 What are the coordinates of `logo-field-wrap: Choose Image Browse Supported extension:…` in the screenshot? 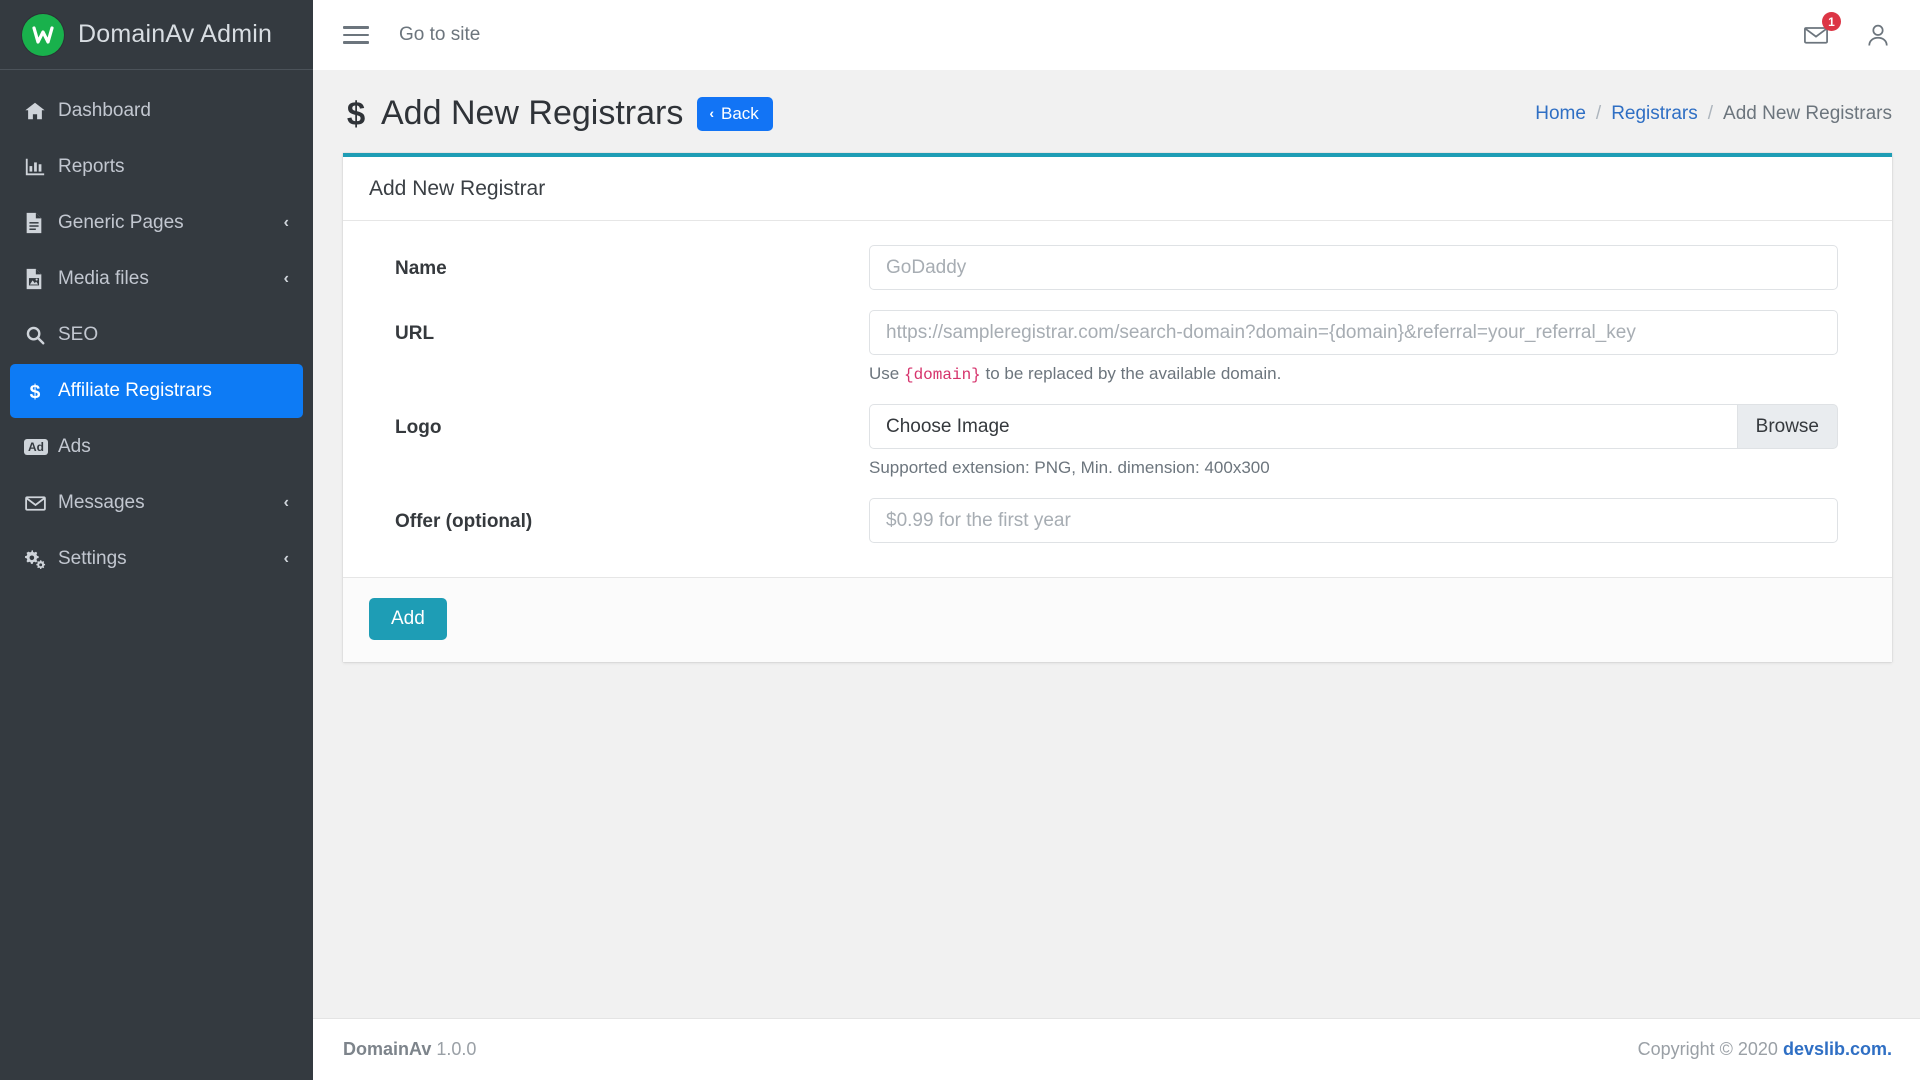 It's located at (1367, 441).